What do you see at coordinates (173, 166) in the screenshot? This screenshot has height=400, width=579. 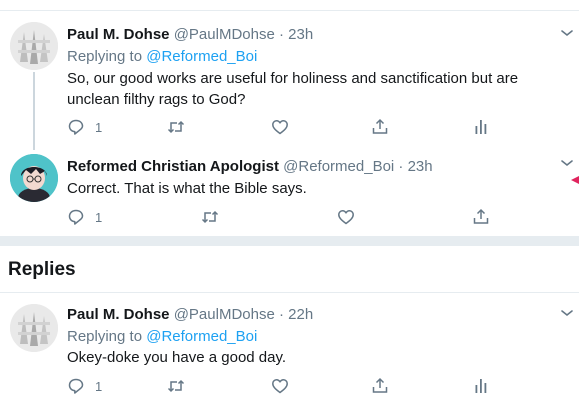 I see `author-name: Reformed Christian Apologist` at bounding box center [173, 166].